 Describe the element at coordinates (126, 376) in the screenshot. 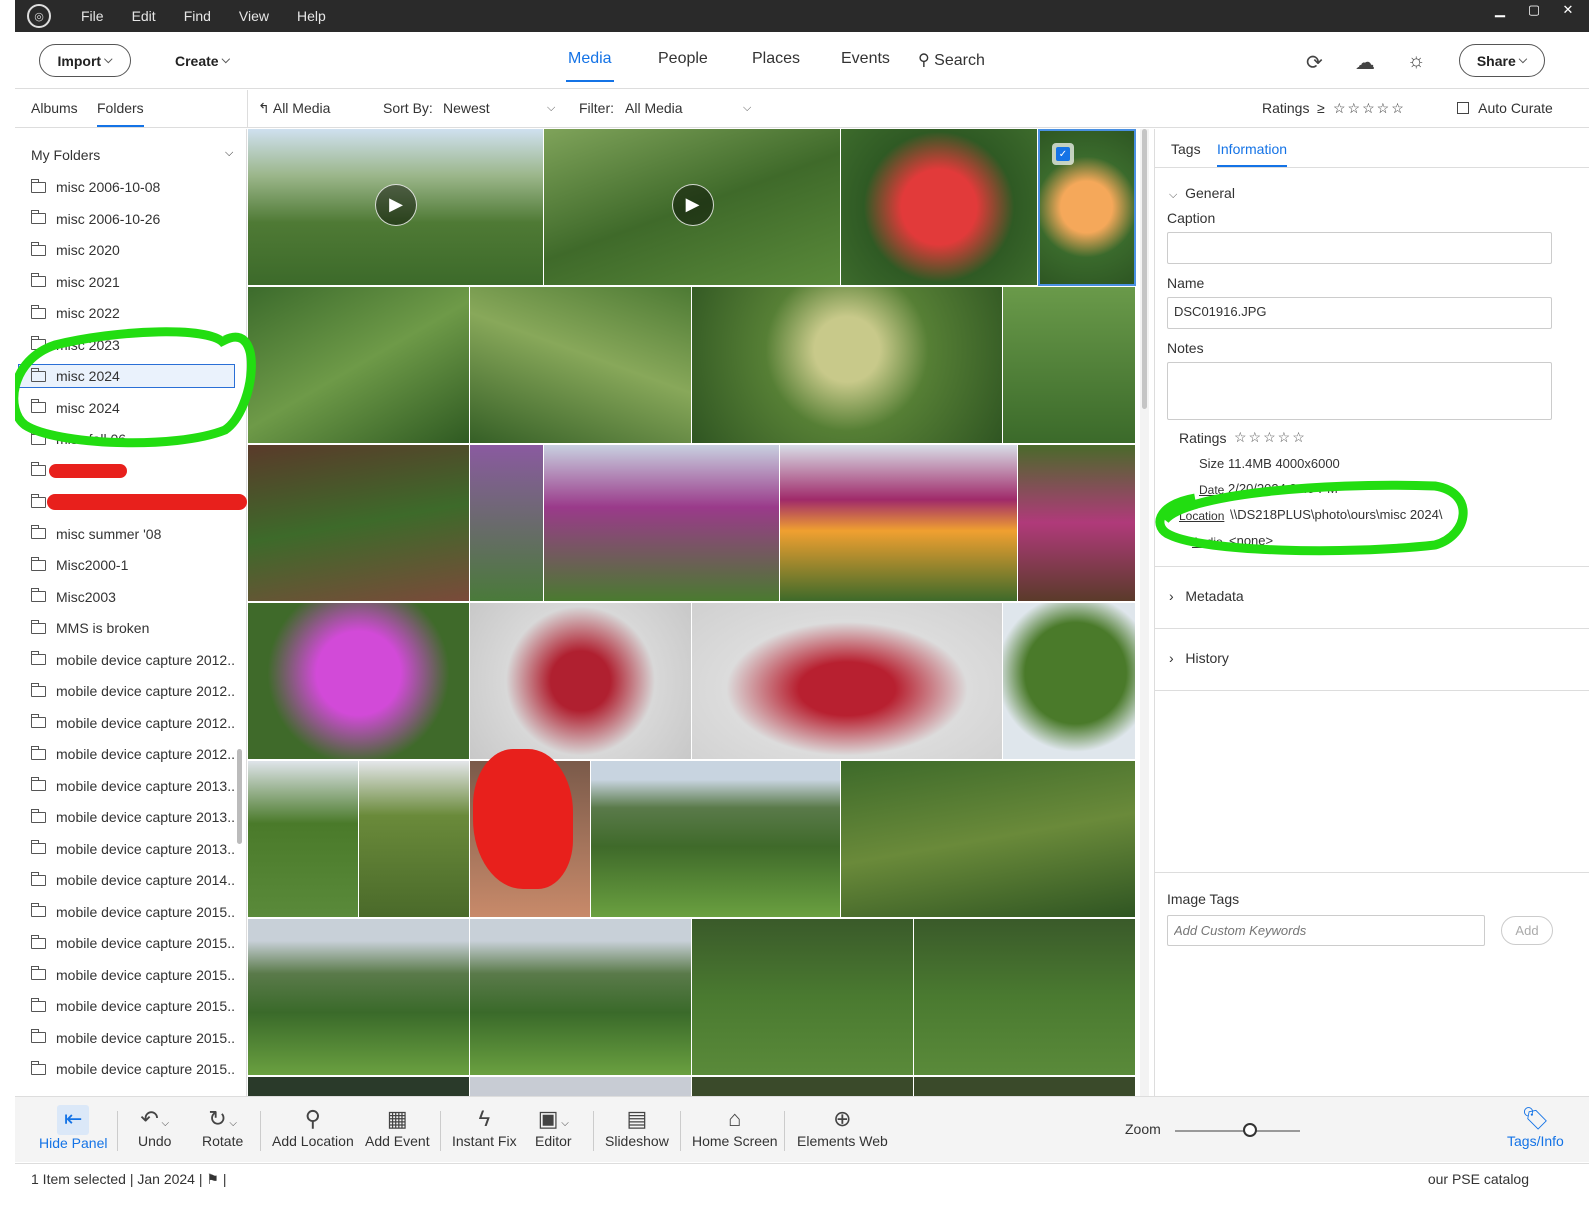

I see `folder-item: misc 2024` at that location.